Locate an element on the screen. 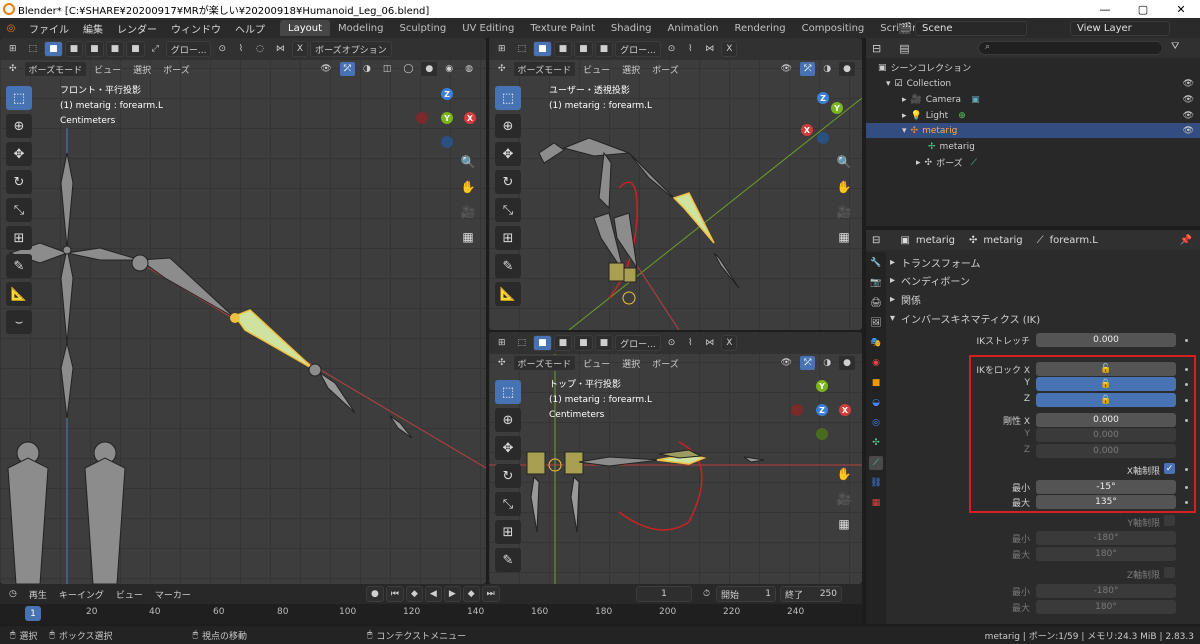  output-tab-icon: 🖨 is located at coordinates (876, 303).